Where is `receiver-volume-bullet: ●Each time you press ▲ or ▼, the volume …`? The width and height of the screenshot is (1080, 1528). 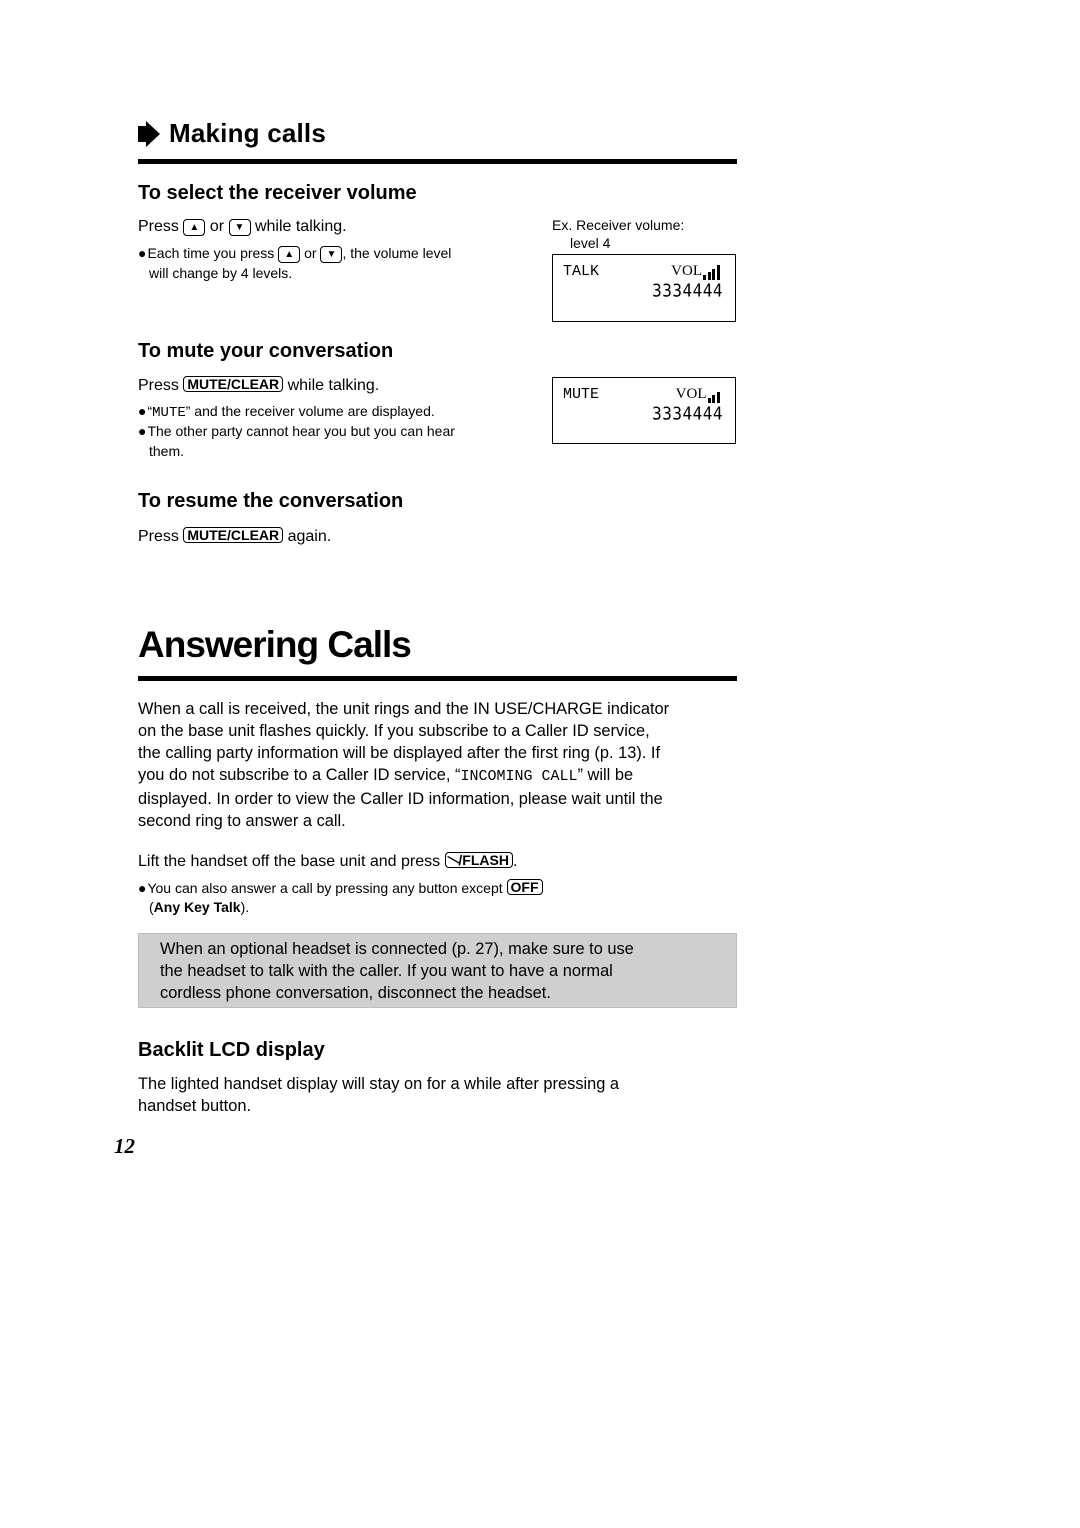 receiver-volume-bullet: ●Each time you press ▲ or ▼, the volume … is located at coordinates (295, 254).